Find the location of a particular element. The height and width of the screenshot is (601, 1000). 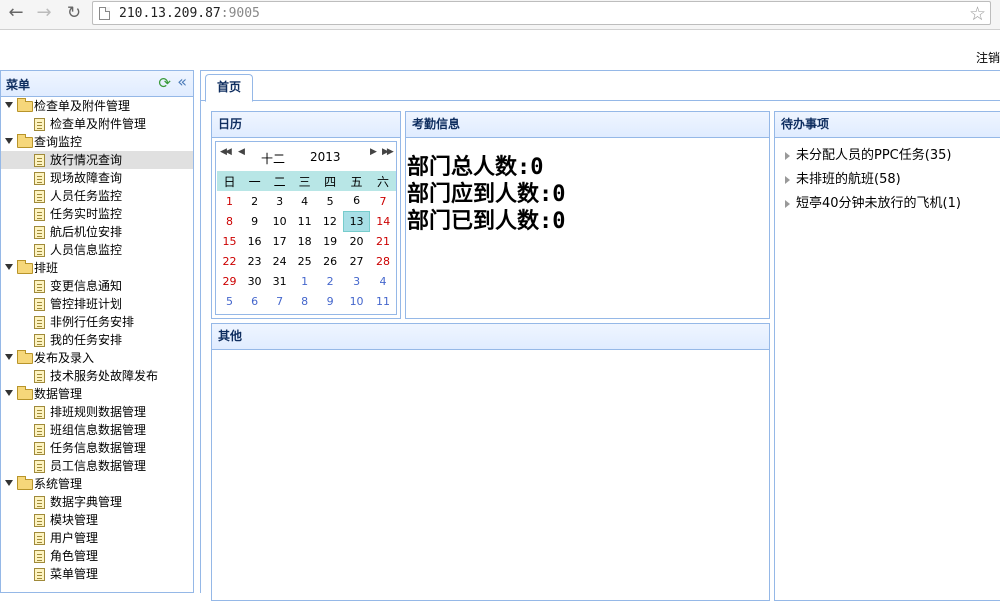

menu-group-4: 数据管理 is located at coordinates (97, 394).